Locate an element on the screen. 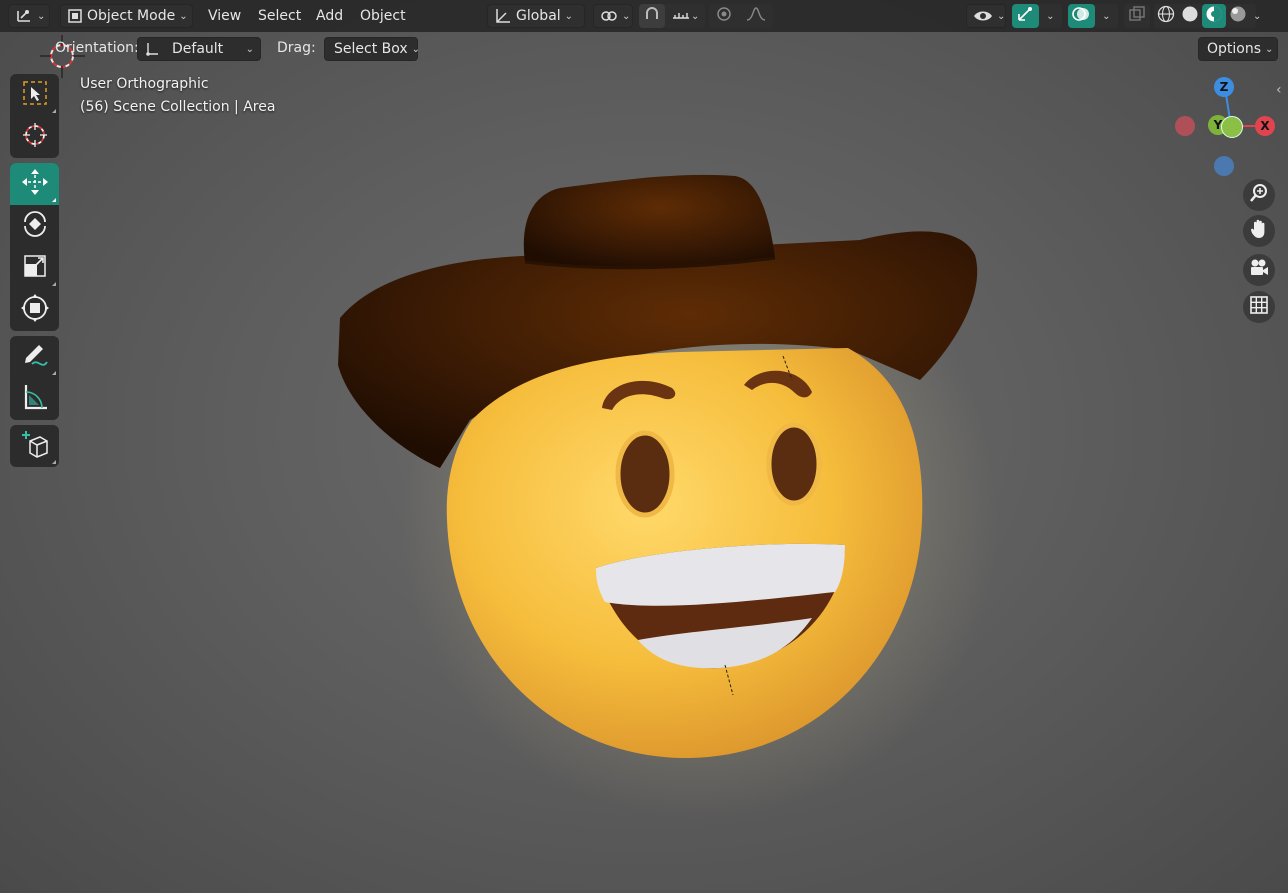 Image resolution: width=1288 pixels, height=893 pixels. transform-icon is located at coordinates (35, 310).